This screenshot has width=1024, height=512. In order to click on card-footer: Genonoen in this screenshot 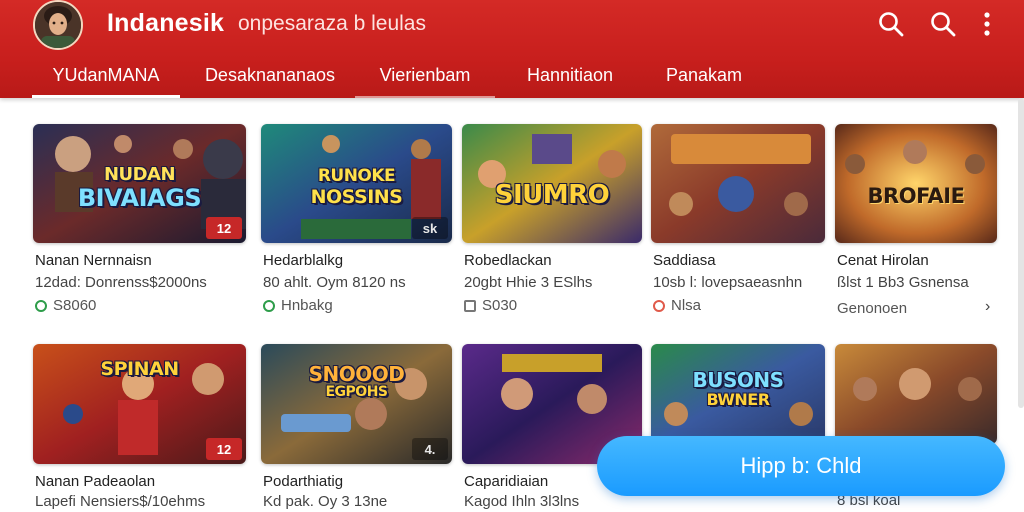, I will do `click(872, 308)`.